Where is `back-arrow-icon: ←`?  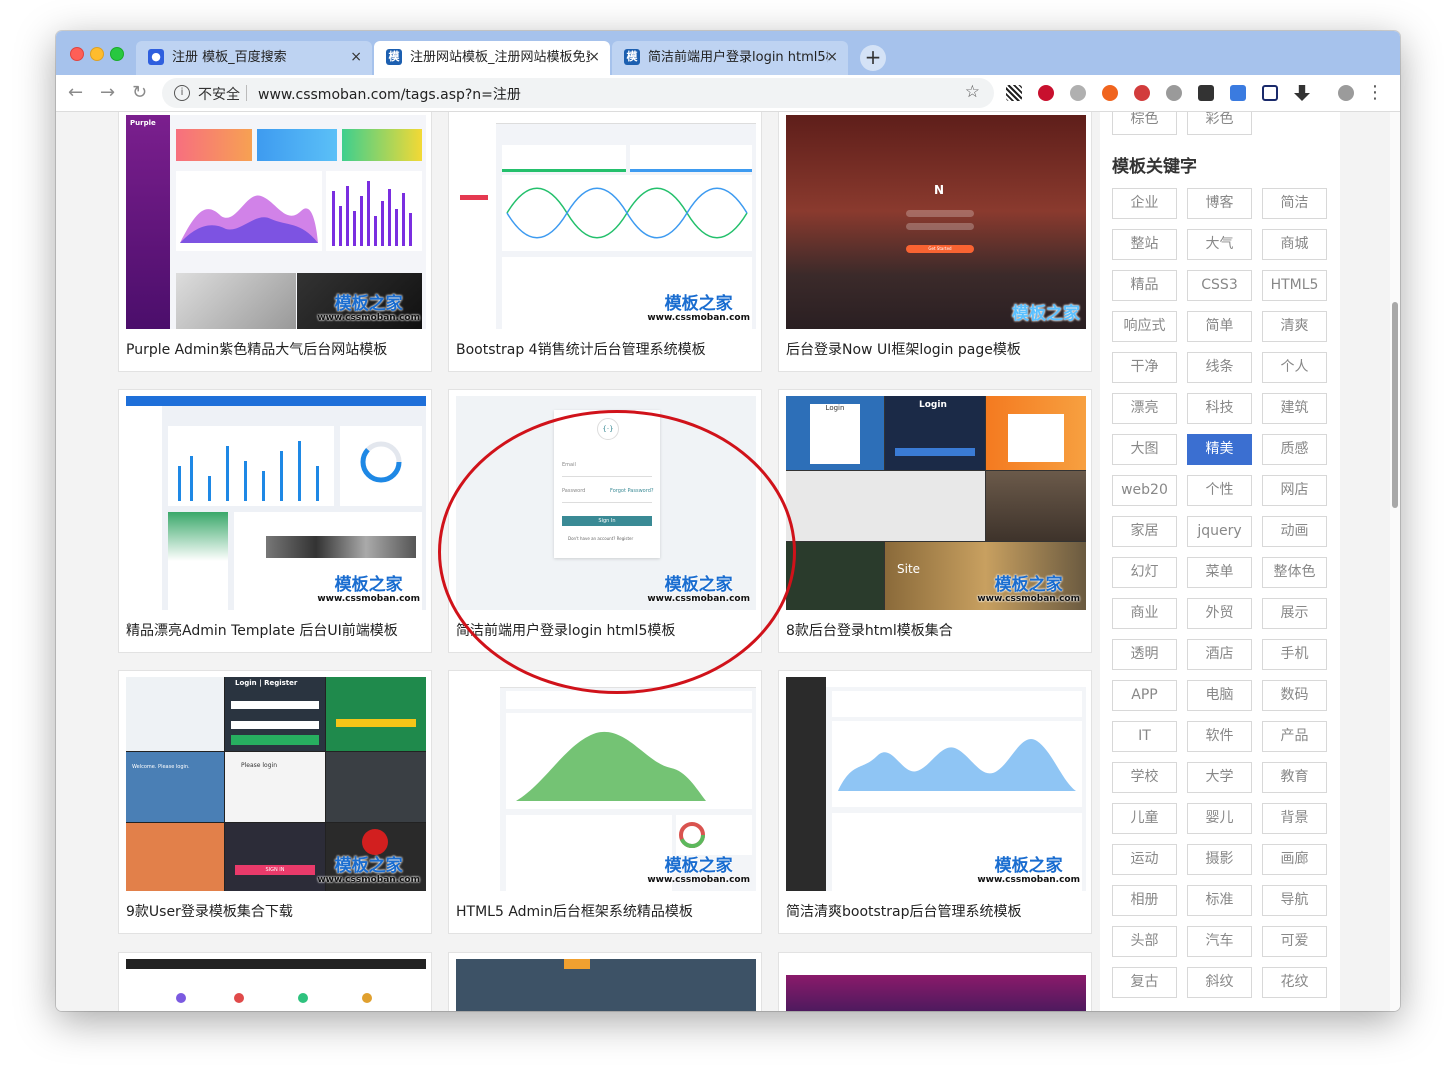 back-arrow-icon: ← is located at coordinates (75, 93).